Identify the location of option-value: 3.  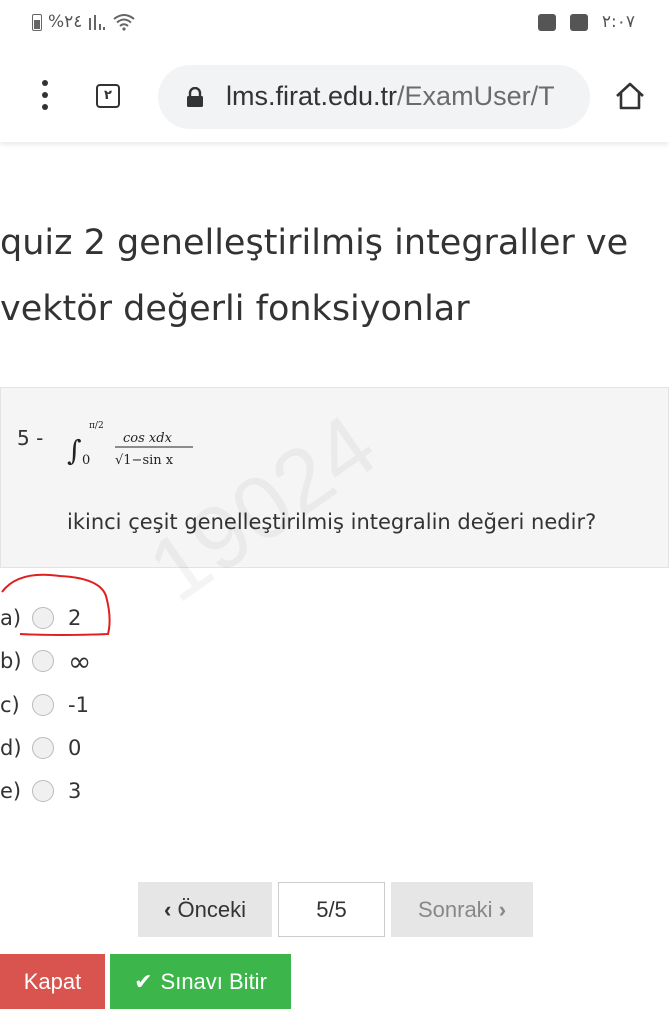
(75, 791).